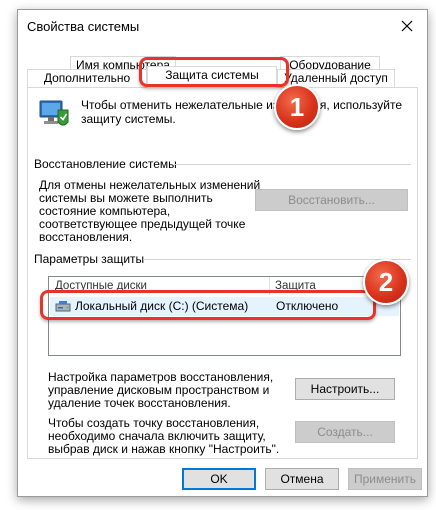 This screenshot has width=436, height=510. Describe the element at coordinates (219, 479) in the screenshot. I see `ok-button: OK` at that location.